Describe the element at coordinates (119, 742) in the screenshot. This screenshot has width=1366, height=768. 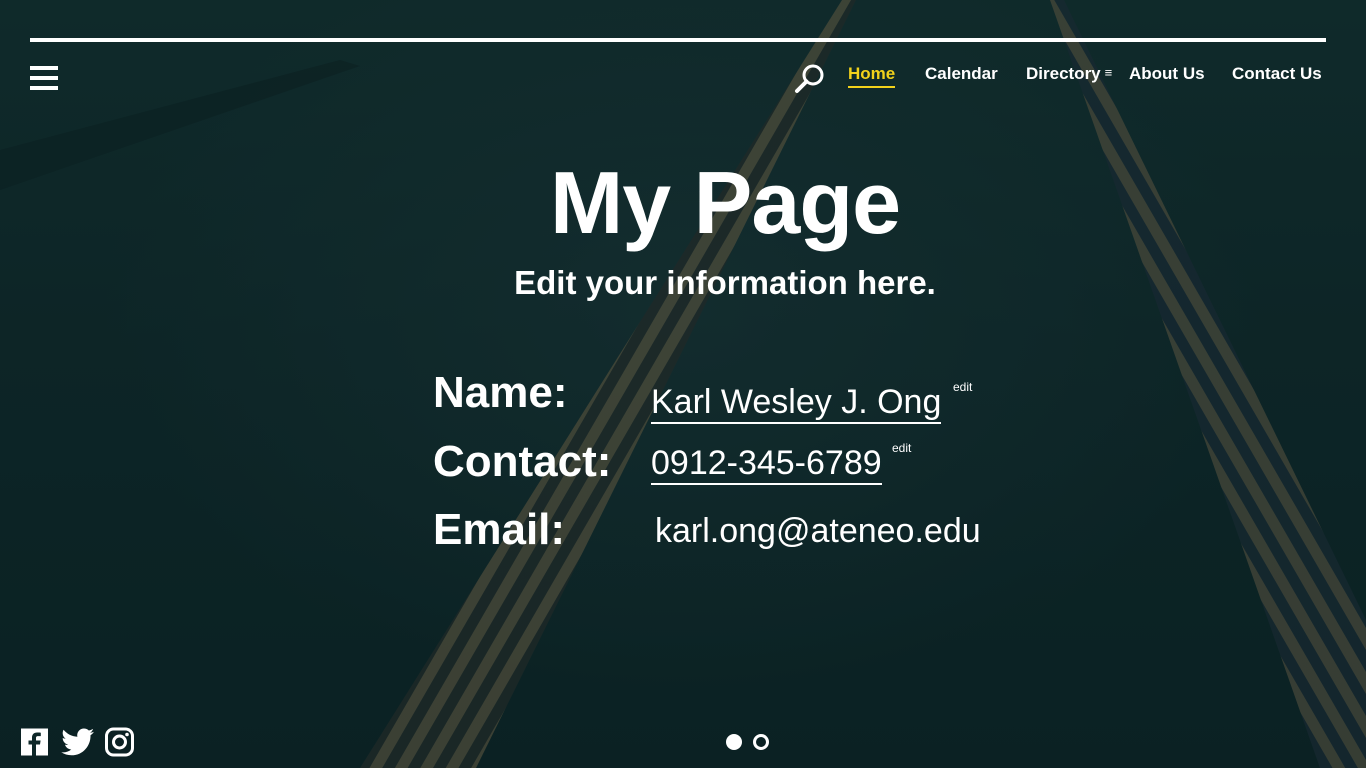
I see `instagram-icon` at that location.